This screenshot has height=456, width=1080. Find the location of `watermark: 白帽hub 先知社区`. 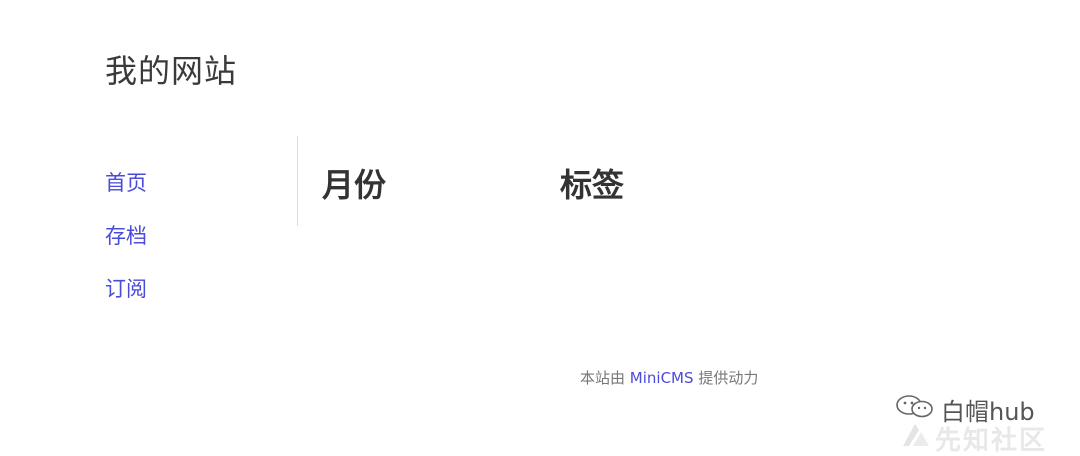

watermark: 白帽hub 先知社区 is located at coordinates (980, 424).